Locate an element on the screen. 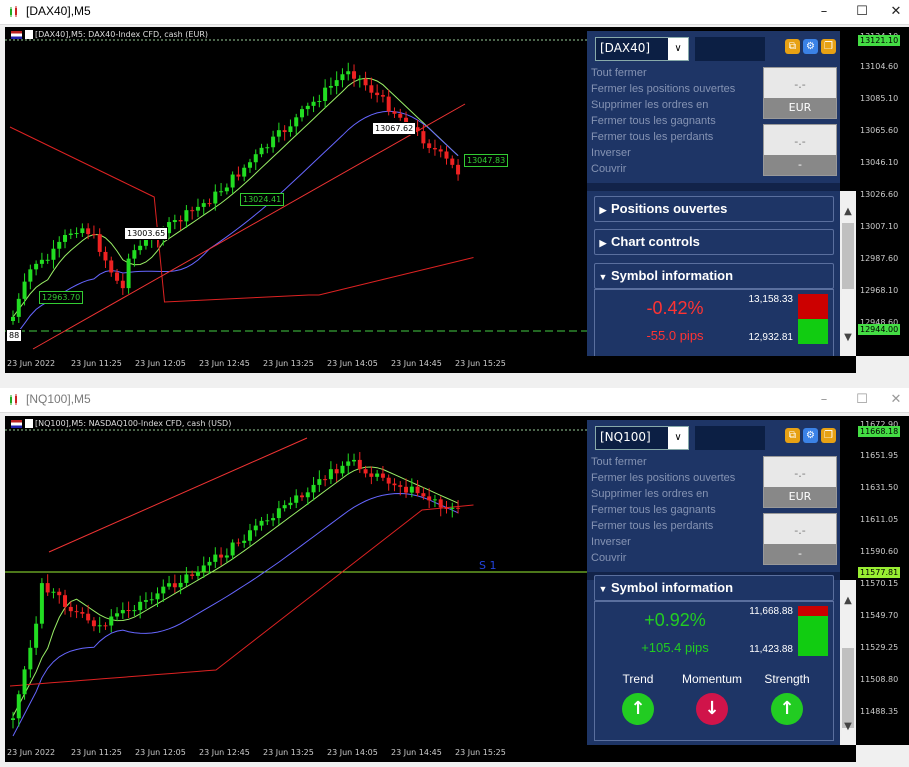  section-open-positions: ▶ Positions ouvertes is located at coordinates (714, 209).